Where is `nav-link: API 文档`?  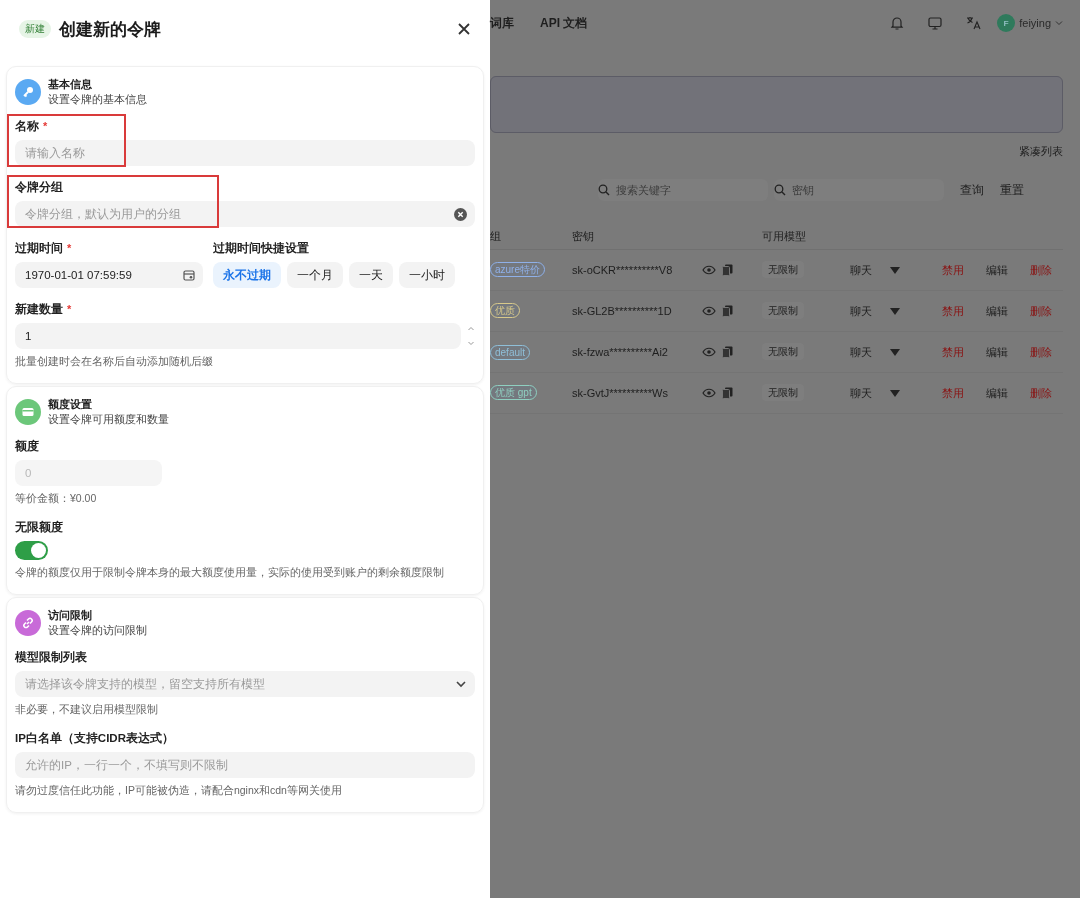 nav-link: API 文档 is located at coordinates (564, 23).